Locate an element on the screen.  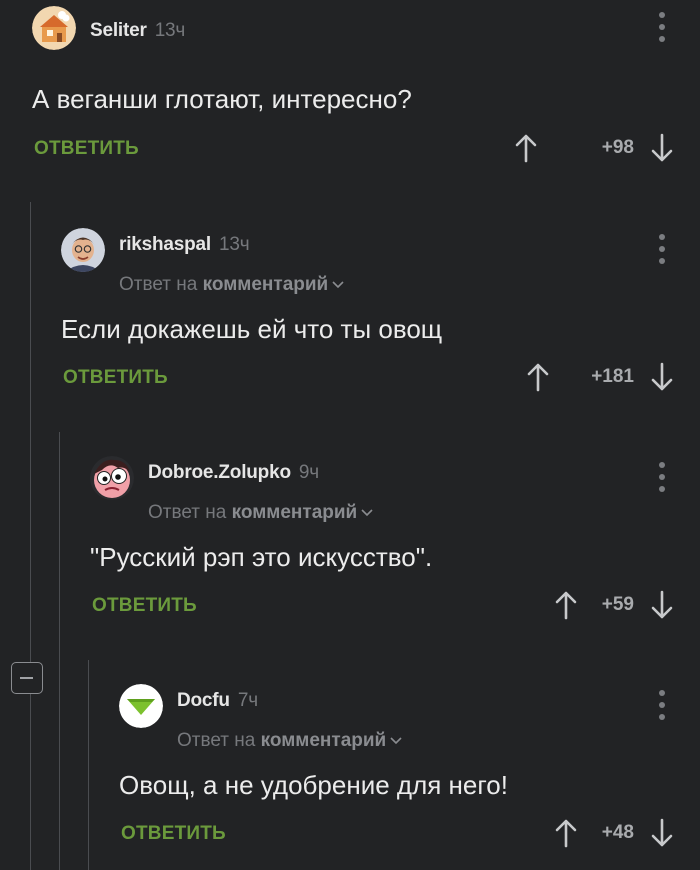
vote-controls: +98 is located at coordinates (594, 148).